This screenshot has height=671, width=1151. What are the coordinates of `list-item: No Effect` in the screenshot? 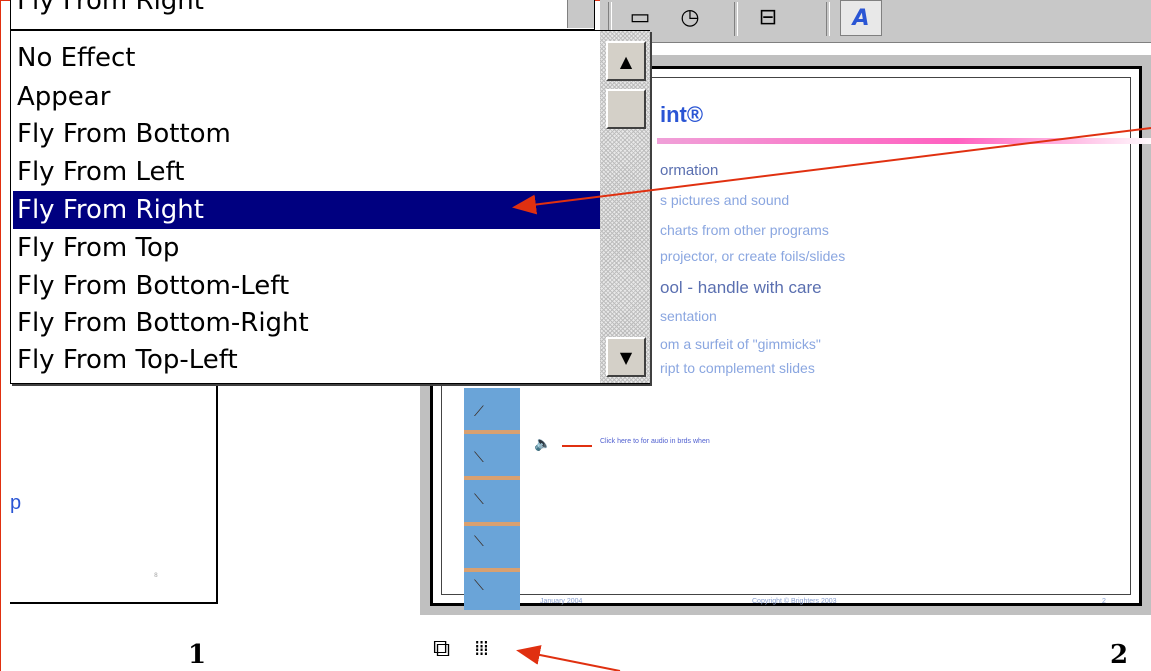 It's located at (307, 58).